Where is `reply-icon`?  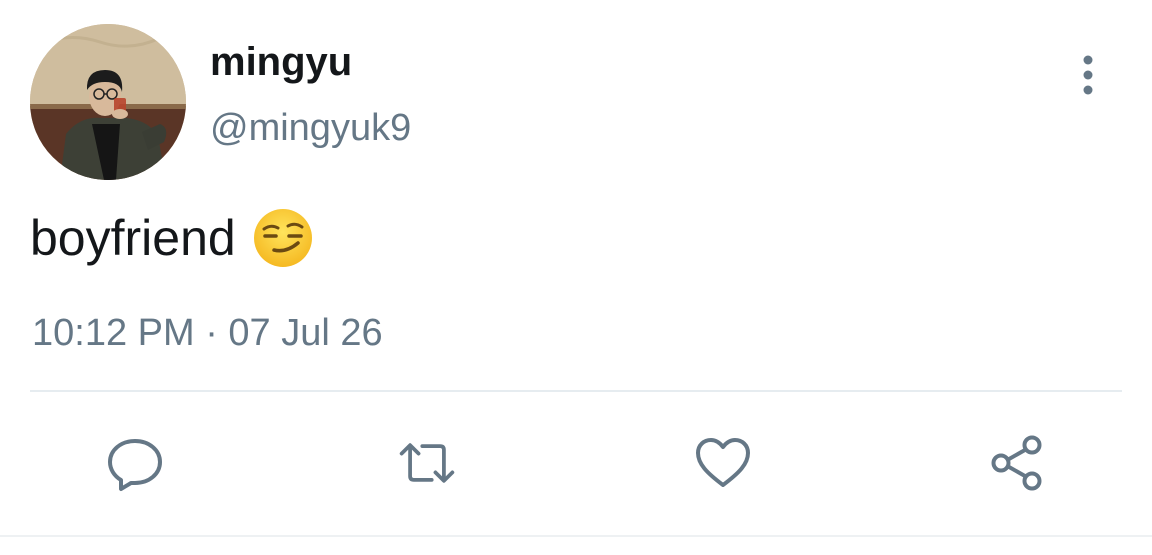 reply-icon is located at coordinates (135, 465).